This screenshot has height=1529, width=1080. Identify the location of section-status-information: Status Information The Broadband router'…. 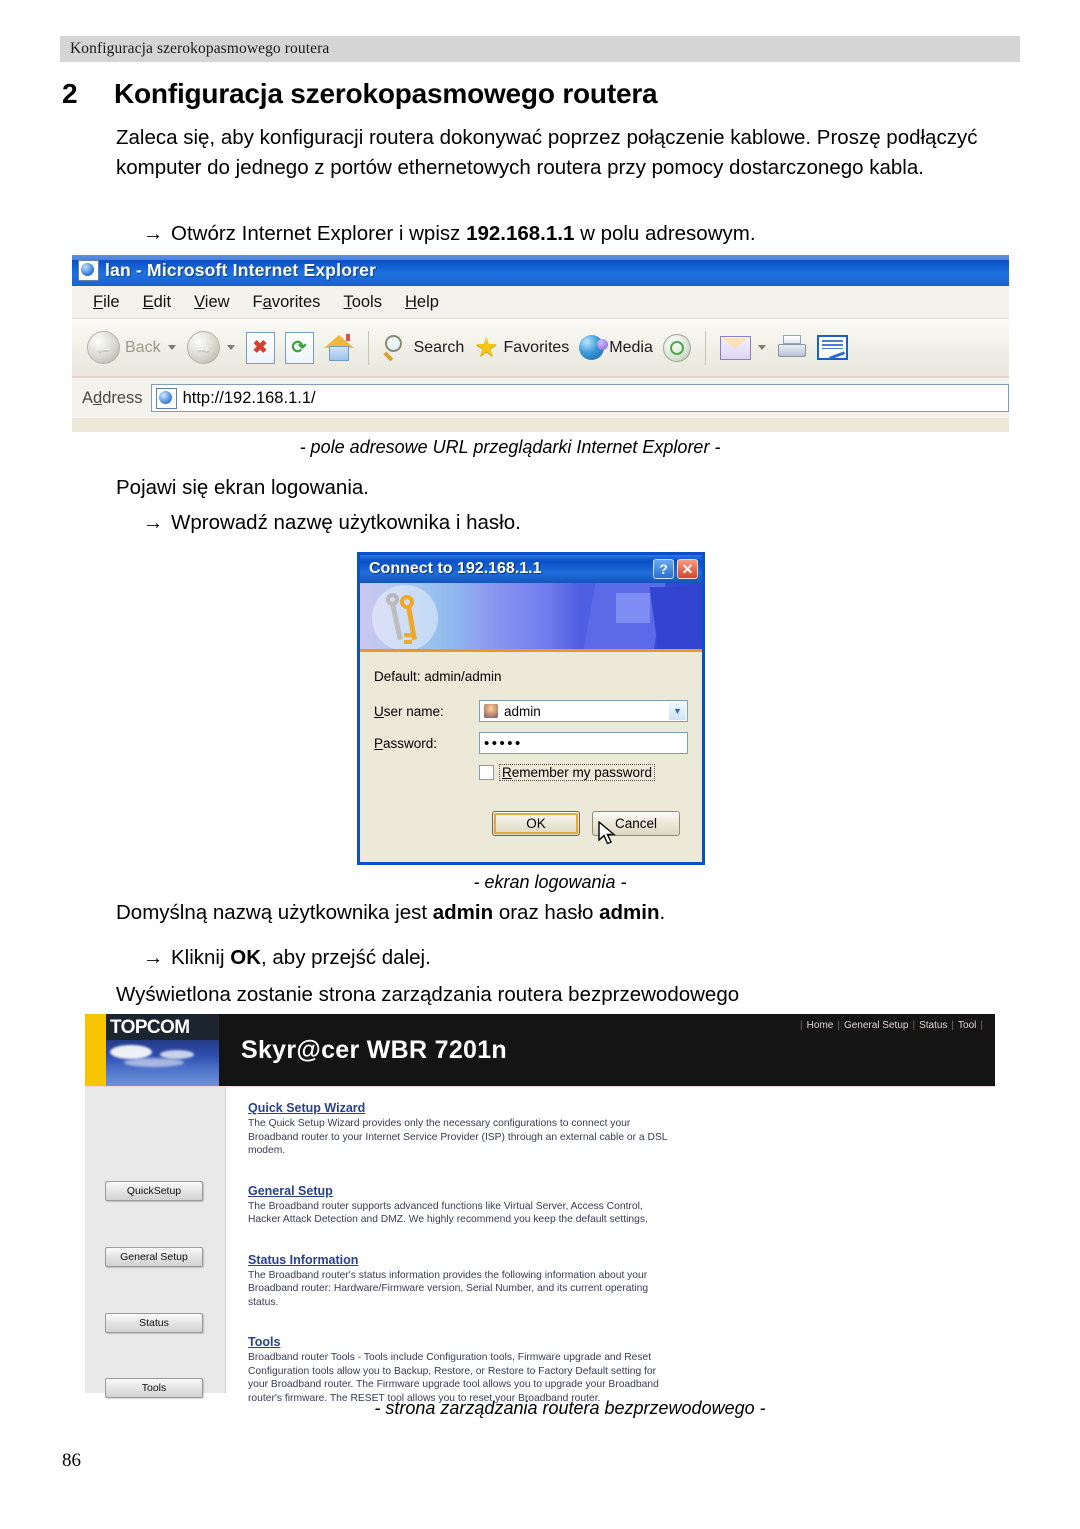
(612, 1281).